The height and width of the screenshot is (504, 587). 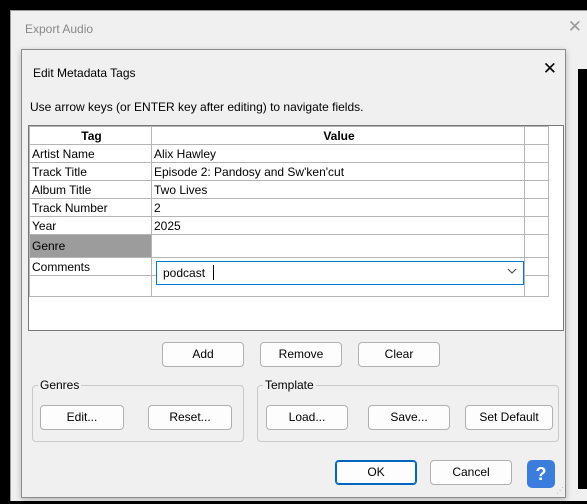 I want to click on value-cell: Episode 2: Pandosy and Sw'ken'cut, so click(x=338, y=171).